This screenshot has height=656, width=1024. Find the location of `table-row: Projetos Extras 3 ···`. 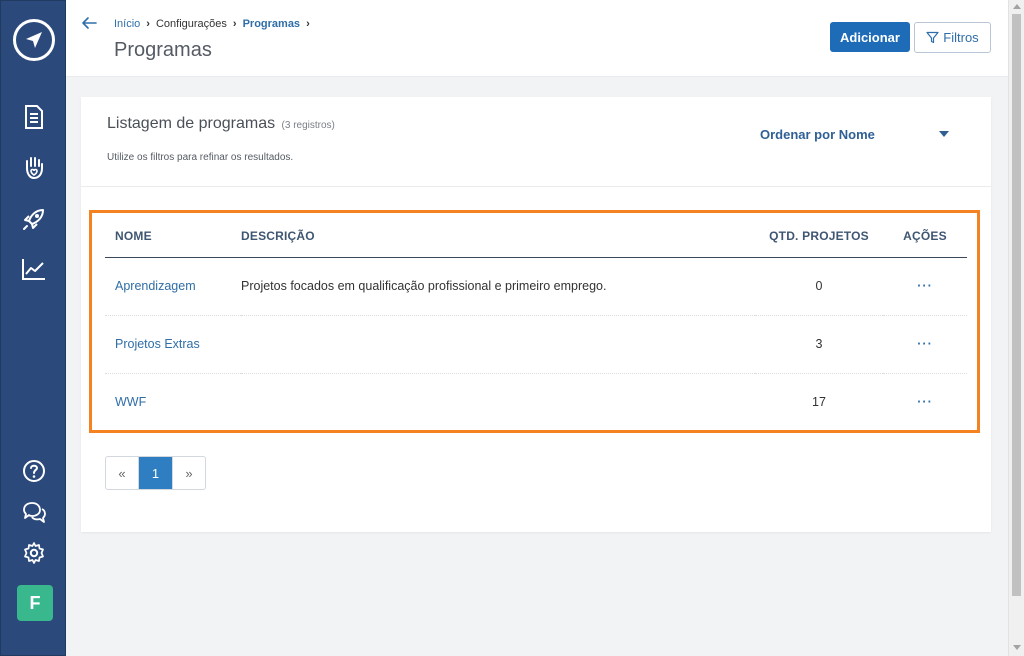

table-row: Projetos Extras 3 ··· is located at coordinates (536, 344).